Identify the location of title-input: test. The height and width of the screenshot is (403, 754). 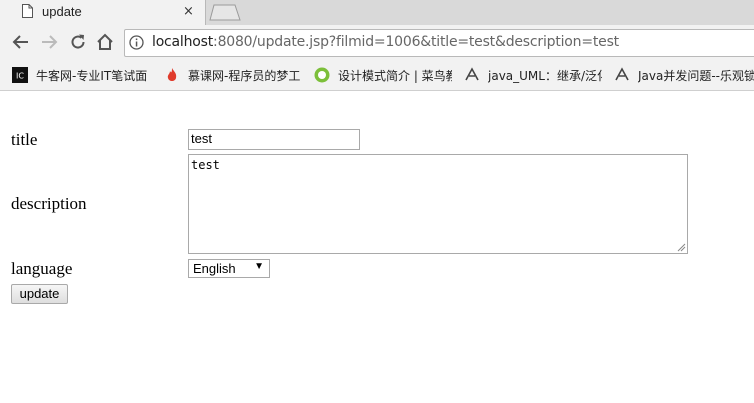
(274, 139).